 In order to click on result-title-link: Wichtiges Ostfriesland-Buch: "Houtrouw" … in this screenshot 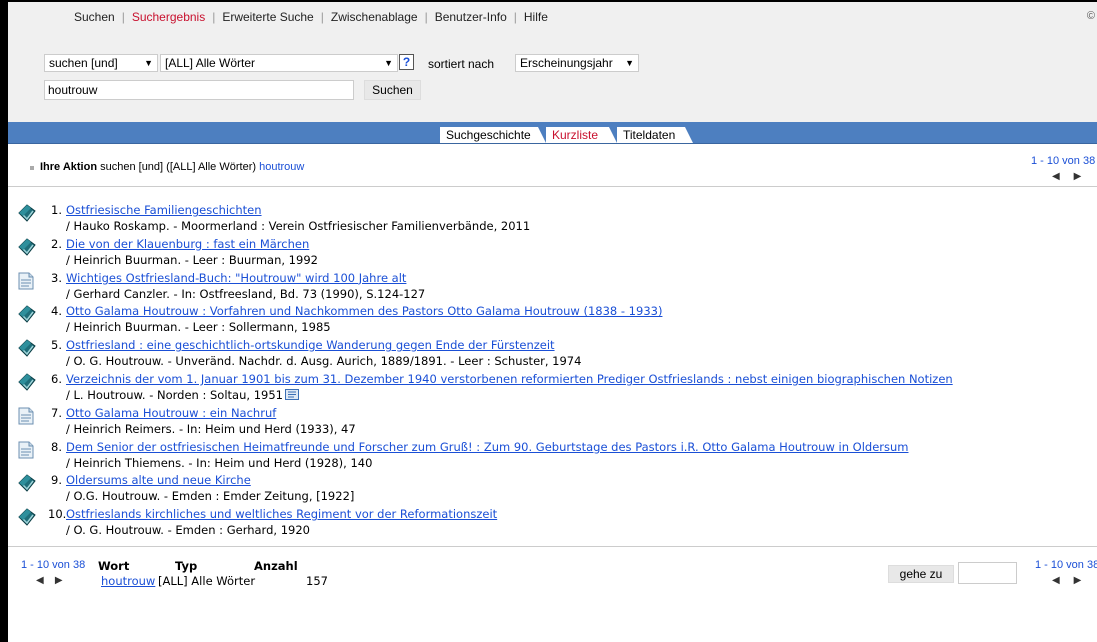, I will do `click(236, 278)`.